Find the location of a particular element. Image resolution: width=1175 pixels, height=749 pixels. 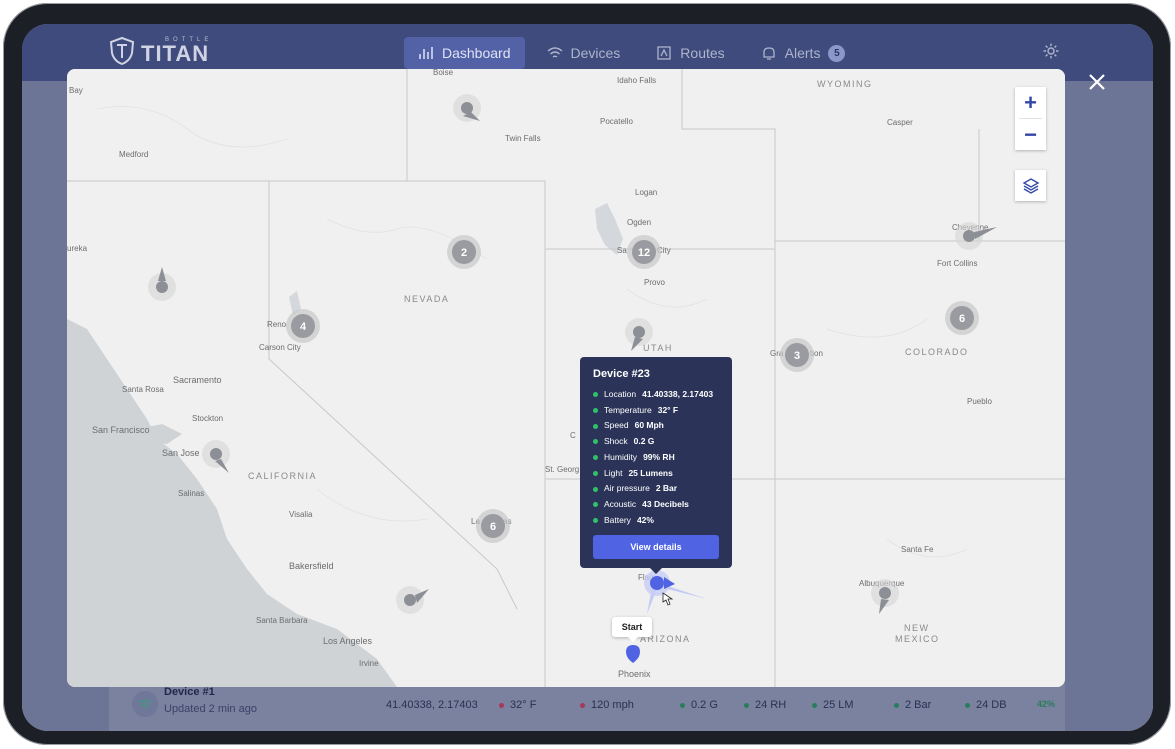

start-label: Start is located at coordinates (632, 629).